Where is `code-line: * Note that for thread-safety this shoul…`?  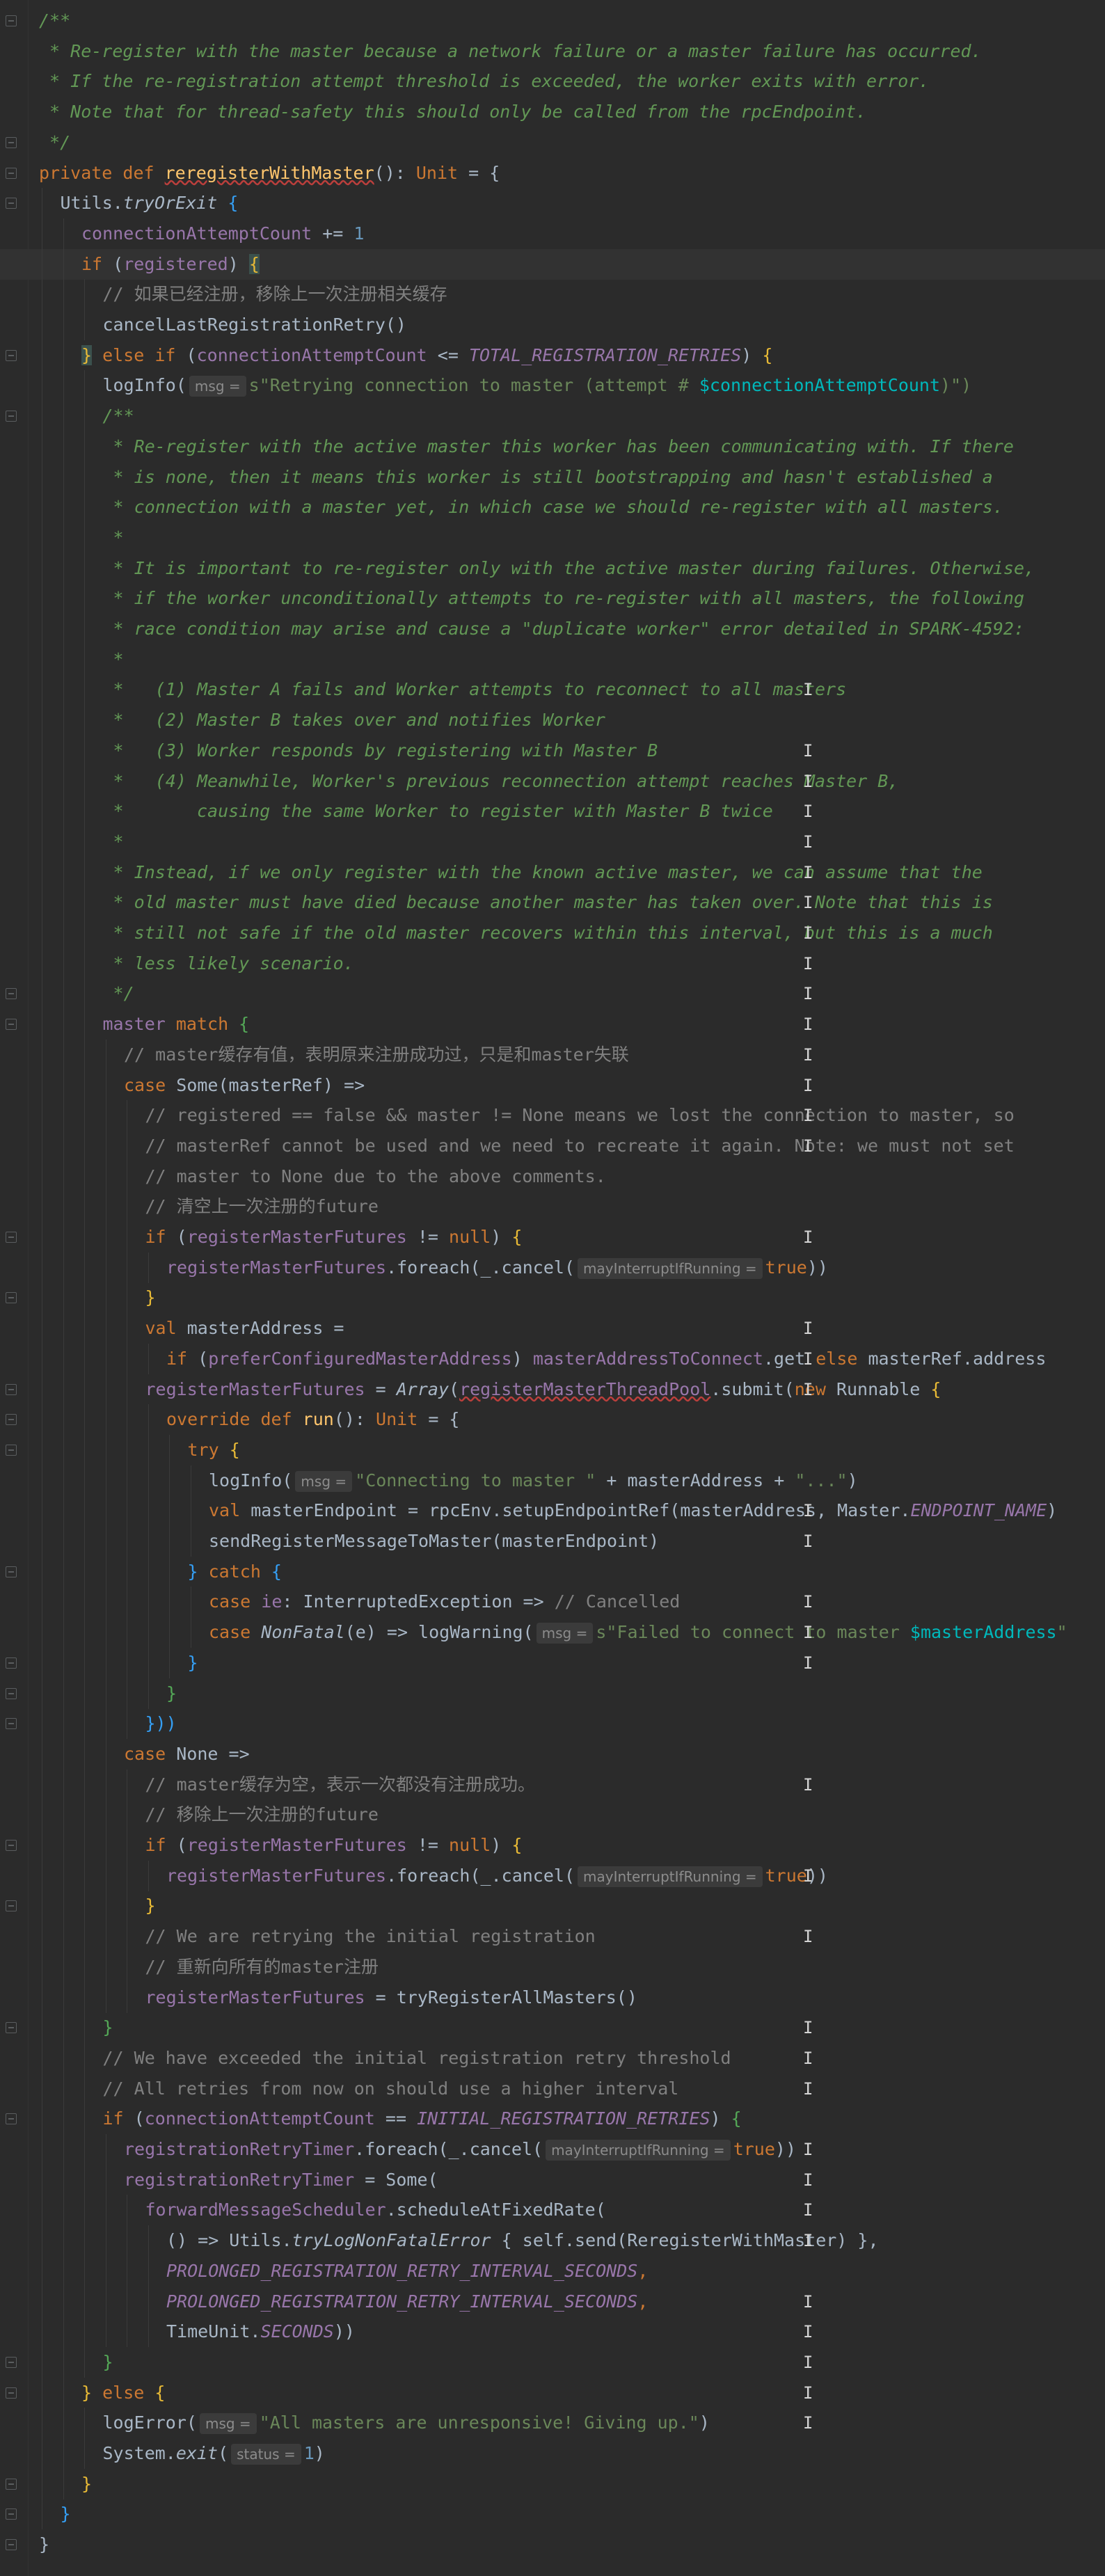
code-line: * Note that for thread-safety this shoul… is located at coordinates (552, 112).